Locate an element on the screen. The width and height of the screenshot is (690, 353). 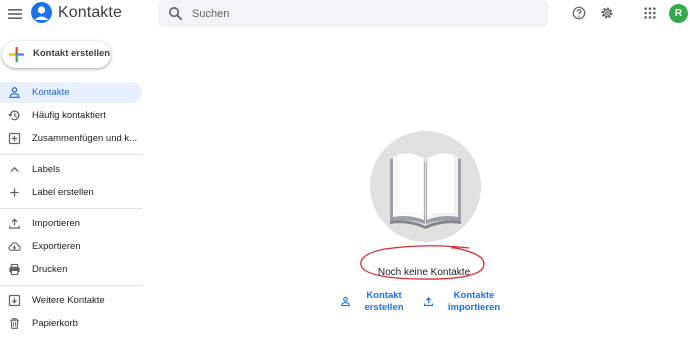
sidebar-item-trash: Papierkorb is located at coordinates (71, 323).